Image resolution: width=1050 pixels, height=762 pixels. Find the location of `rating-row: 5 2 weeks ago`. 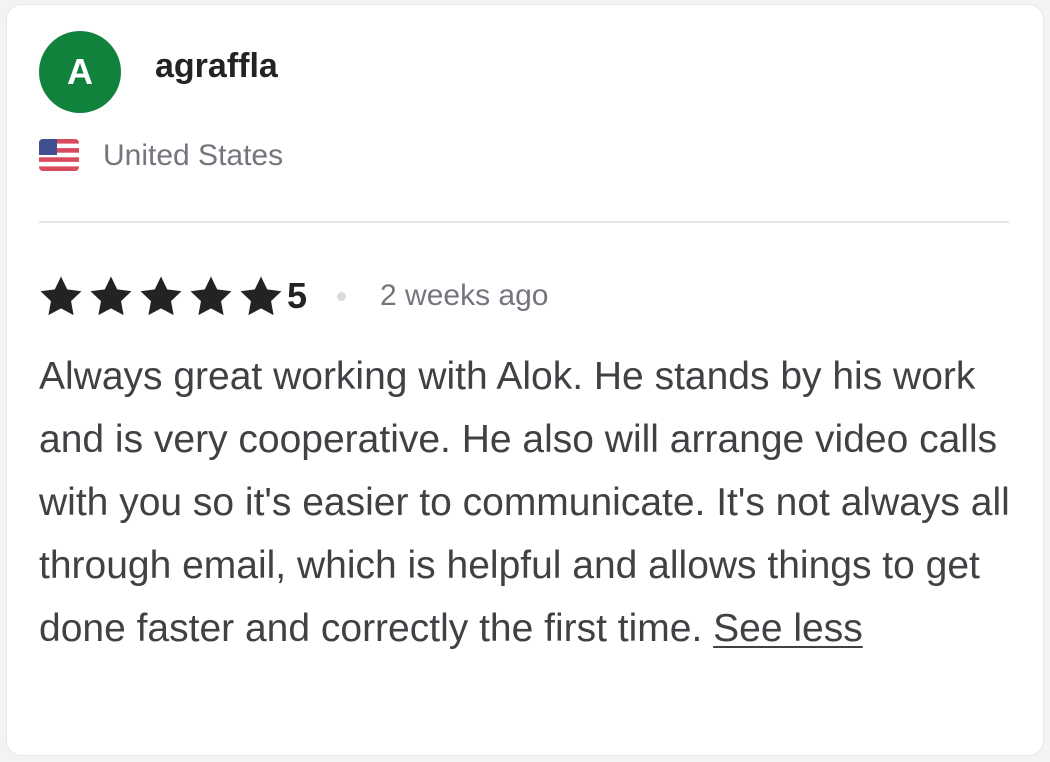

rating-row: 5 2 weeks ago is located at coordinates (293, 296).